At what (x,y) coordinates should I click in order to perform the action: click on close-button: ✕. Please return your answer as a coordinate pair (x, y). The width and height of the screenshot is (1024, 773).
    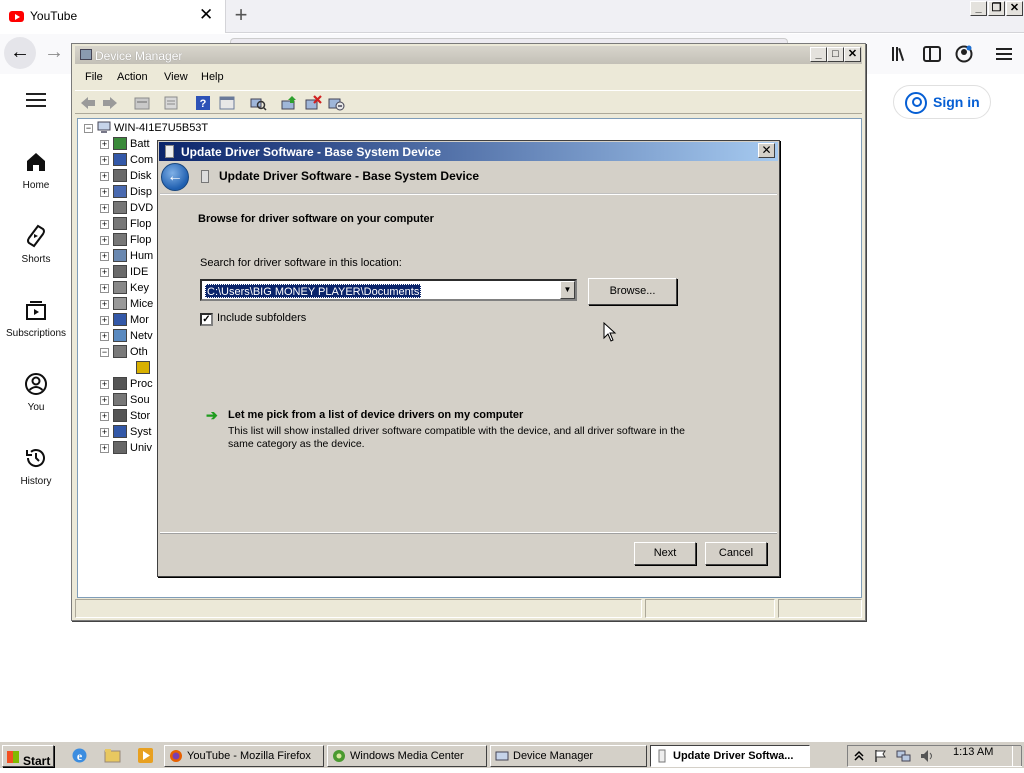
    Looking at the image, I should click on (1014, 8).